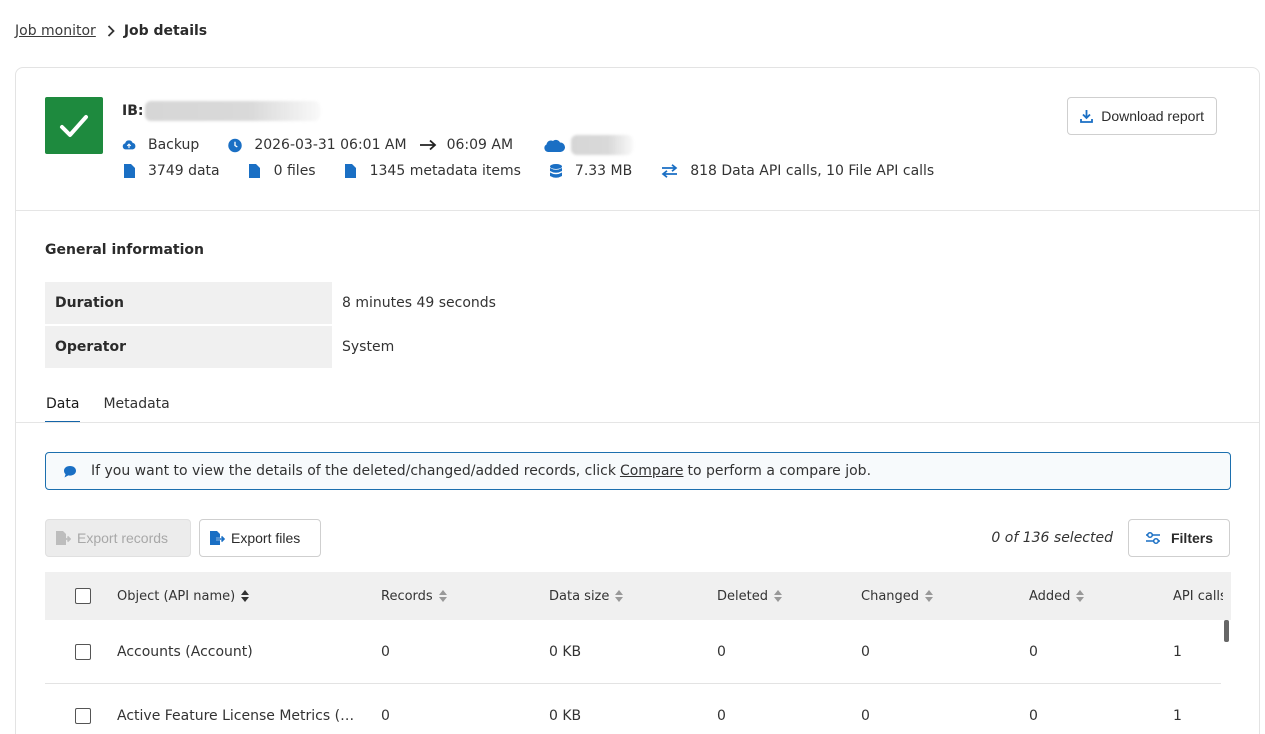 The image size is (1265, 734). I want to click on status-success-badge, so click(74, 125).